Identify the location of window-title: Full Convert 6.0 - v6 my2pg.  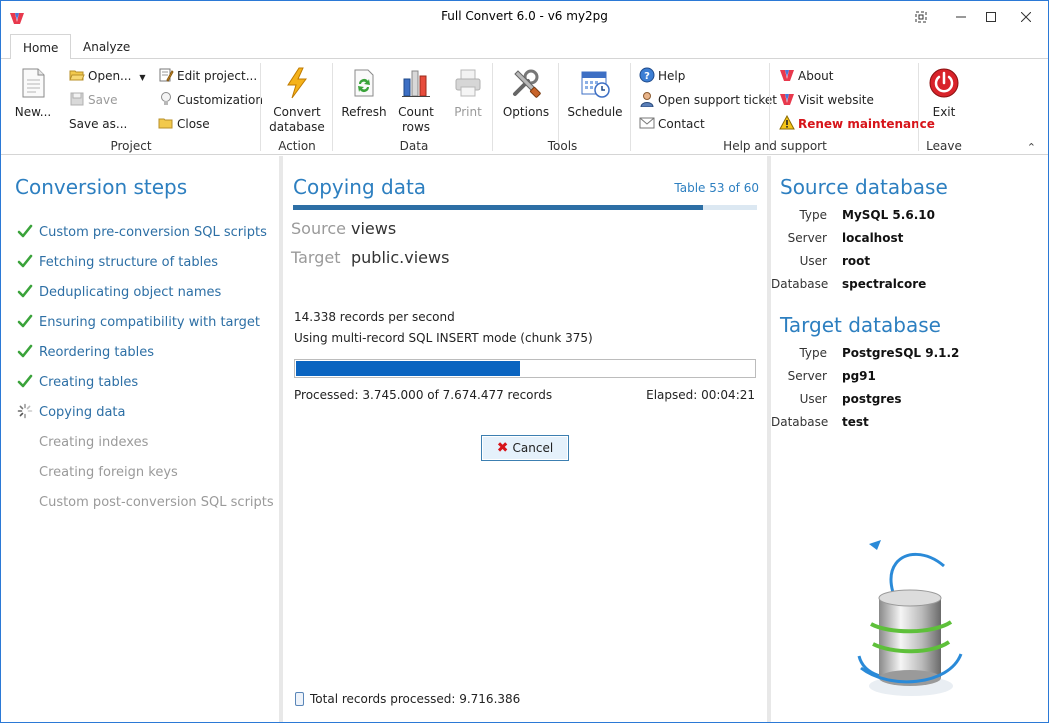
(524, 16).